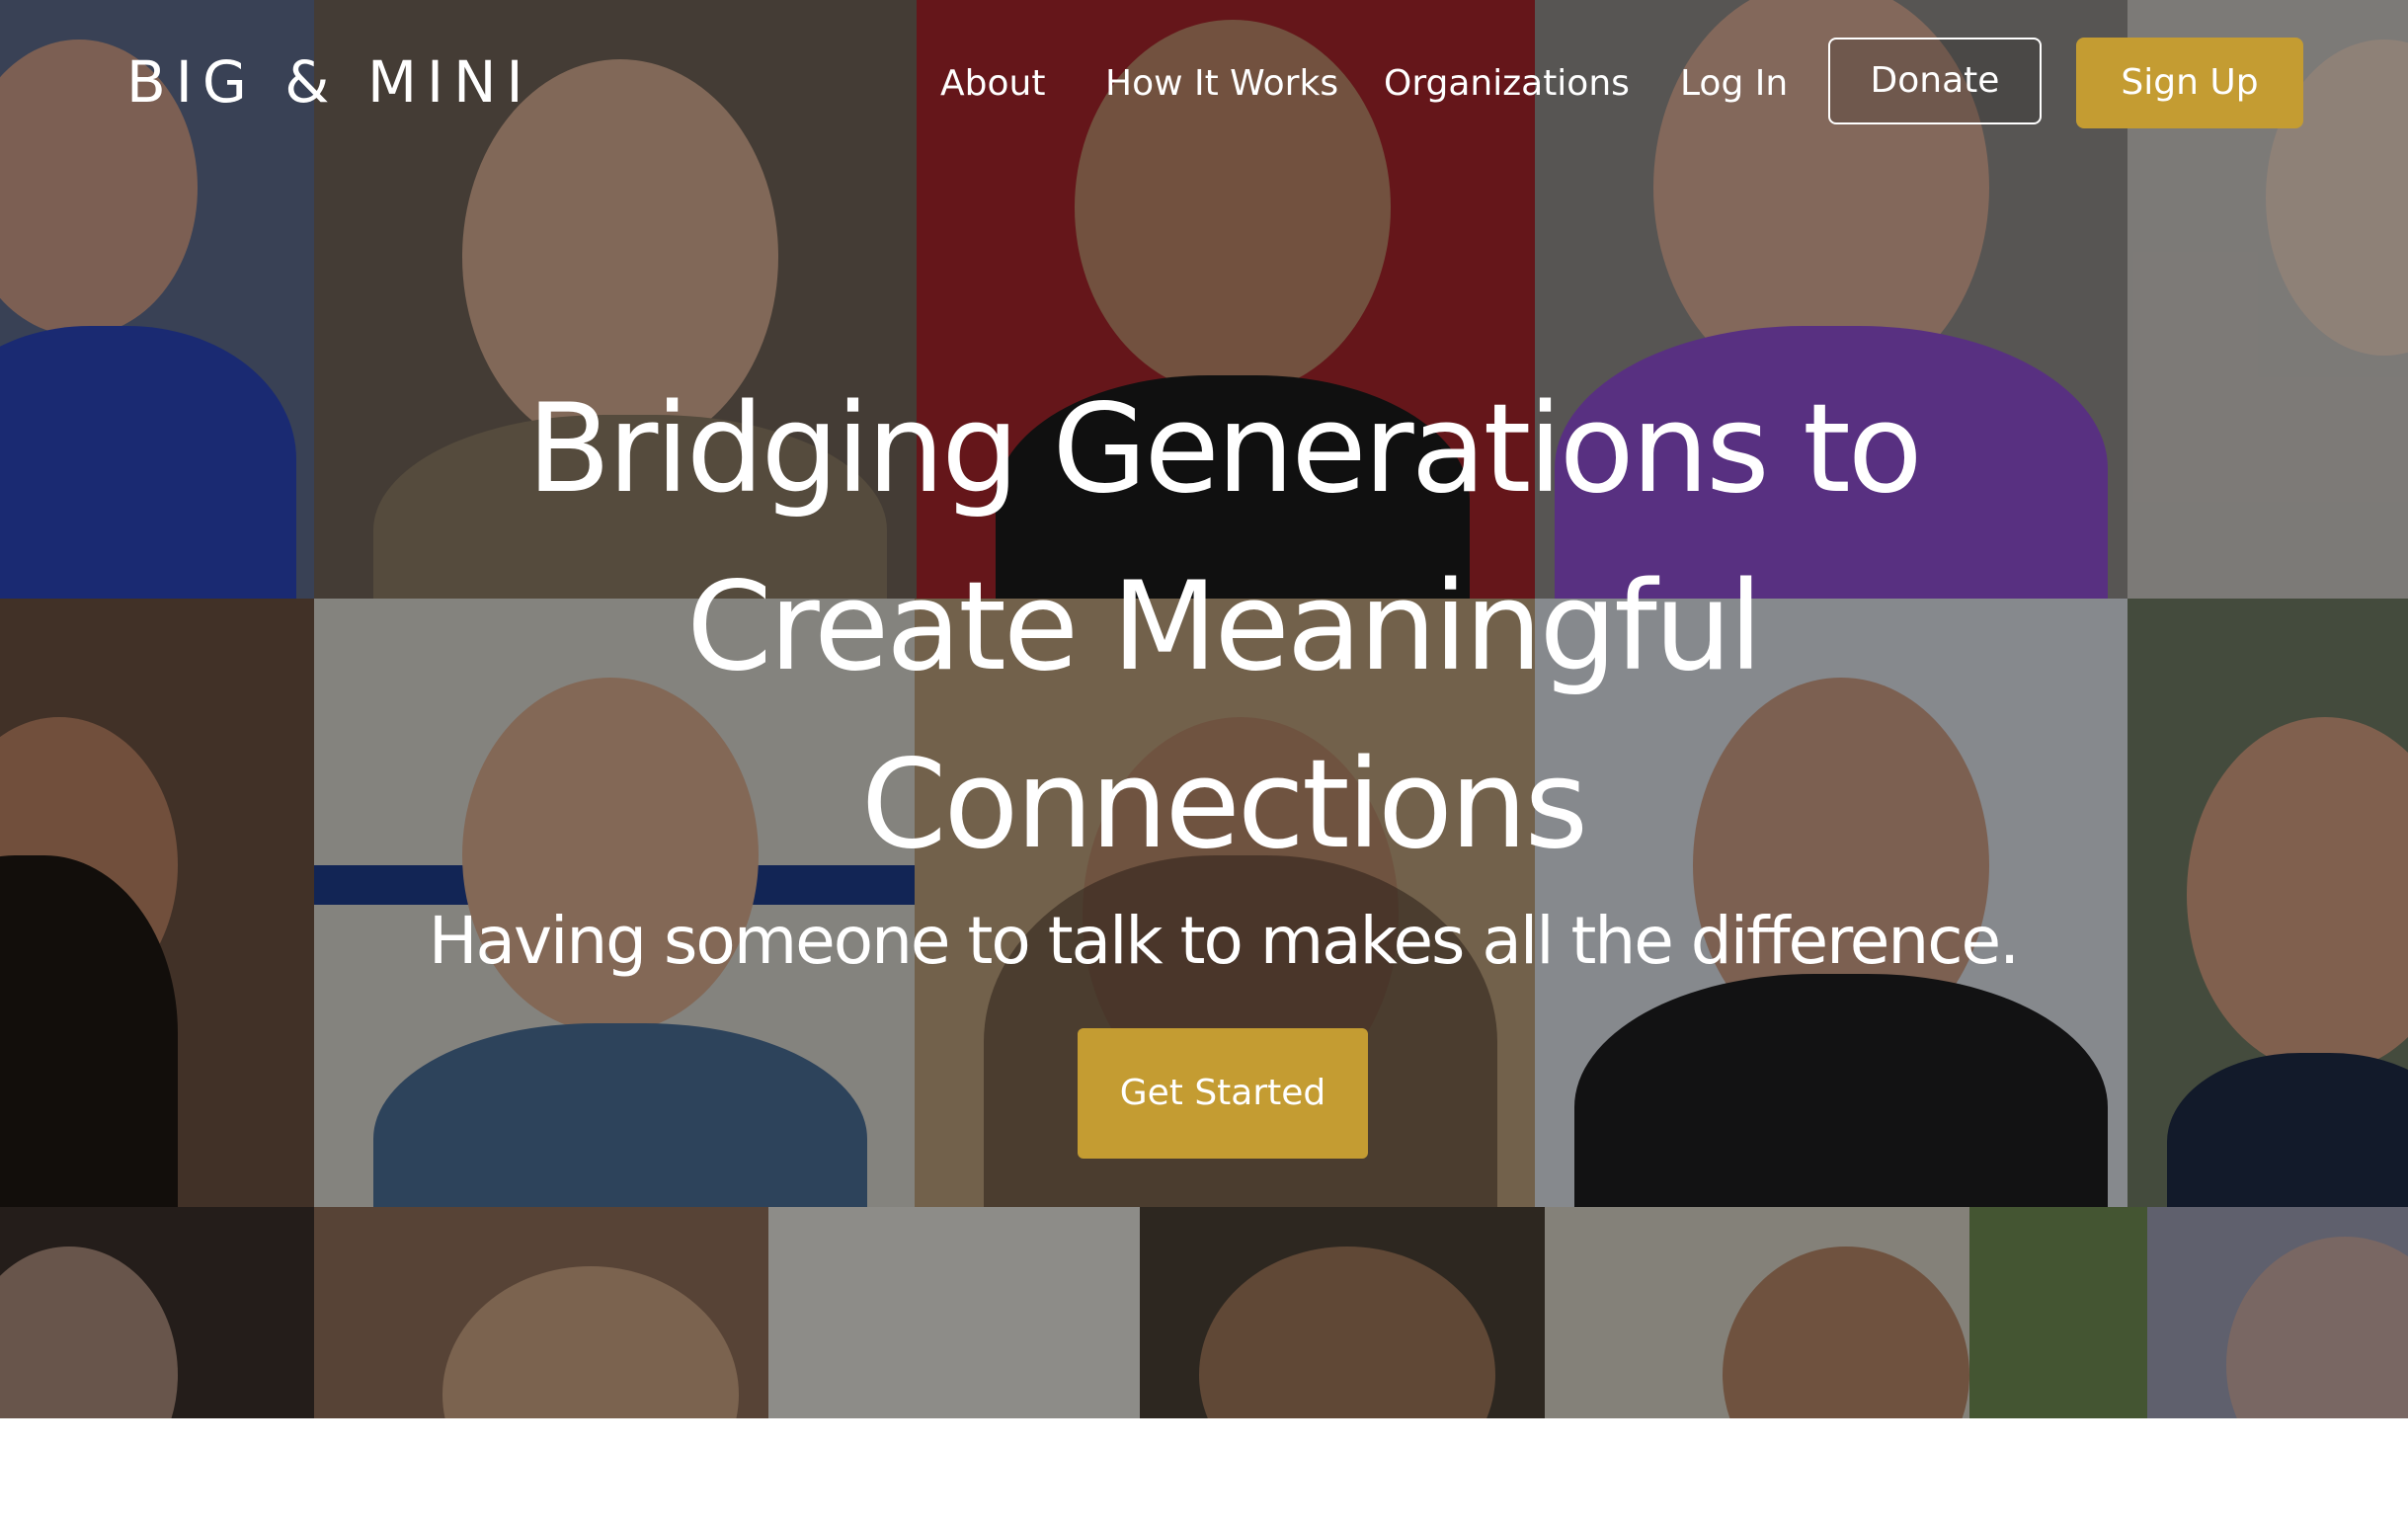 This screenshot has width=2408, height=1528. Describe the element at coordinates (1223, 1094) in the screenshot. I see `get-started-button: Get Started` at that location.